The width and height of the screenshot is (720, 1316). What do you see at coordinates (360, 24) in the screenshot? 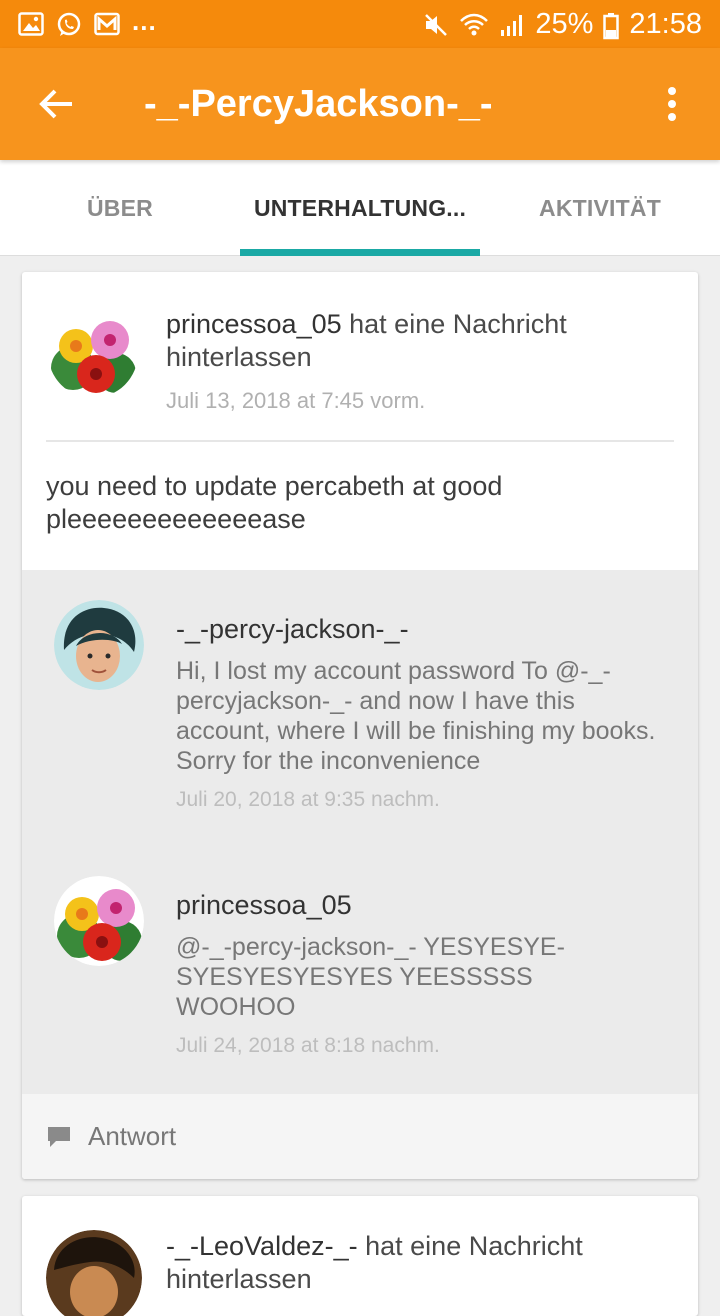
I see `status-bar: ... 25% 21:58` at bounding box center [360, 24].